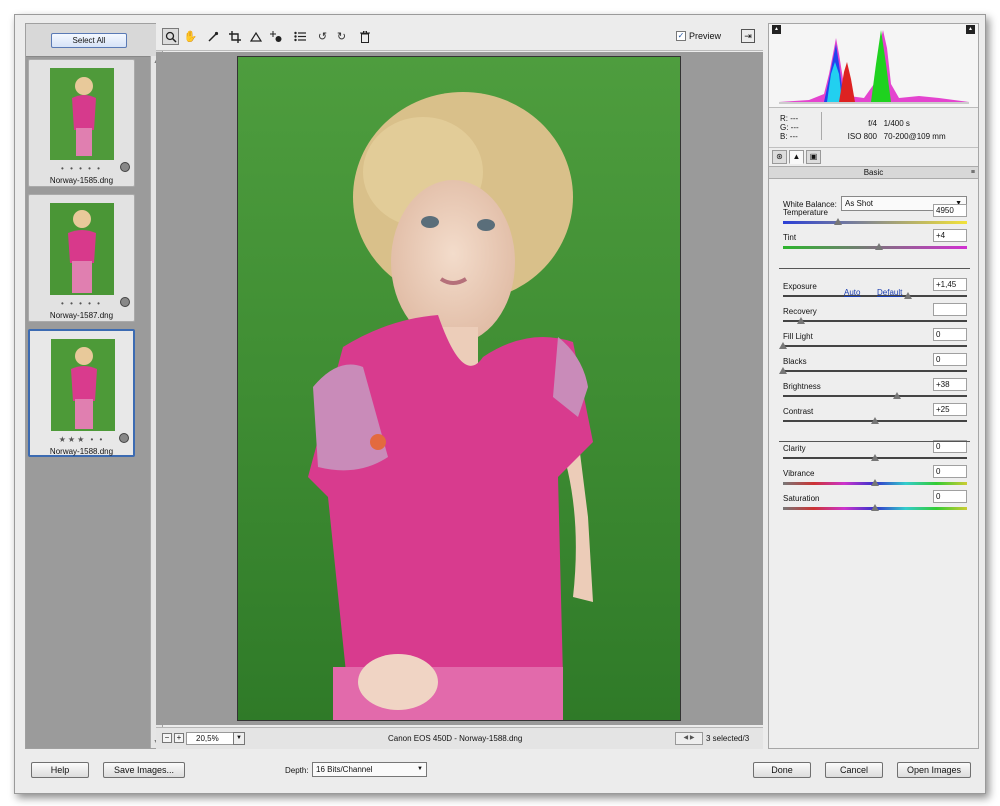  Describe the element at coordinates (81, 393) in the screenshot. I see `thumbnail-3: ★★★ • • Norway-1588.dng` at that location.